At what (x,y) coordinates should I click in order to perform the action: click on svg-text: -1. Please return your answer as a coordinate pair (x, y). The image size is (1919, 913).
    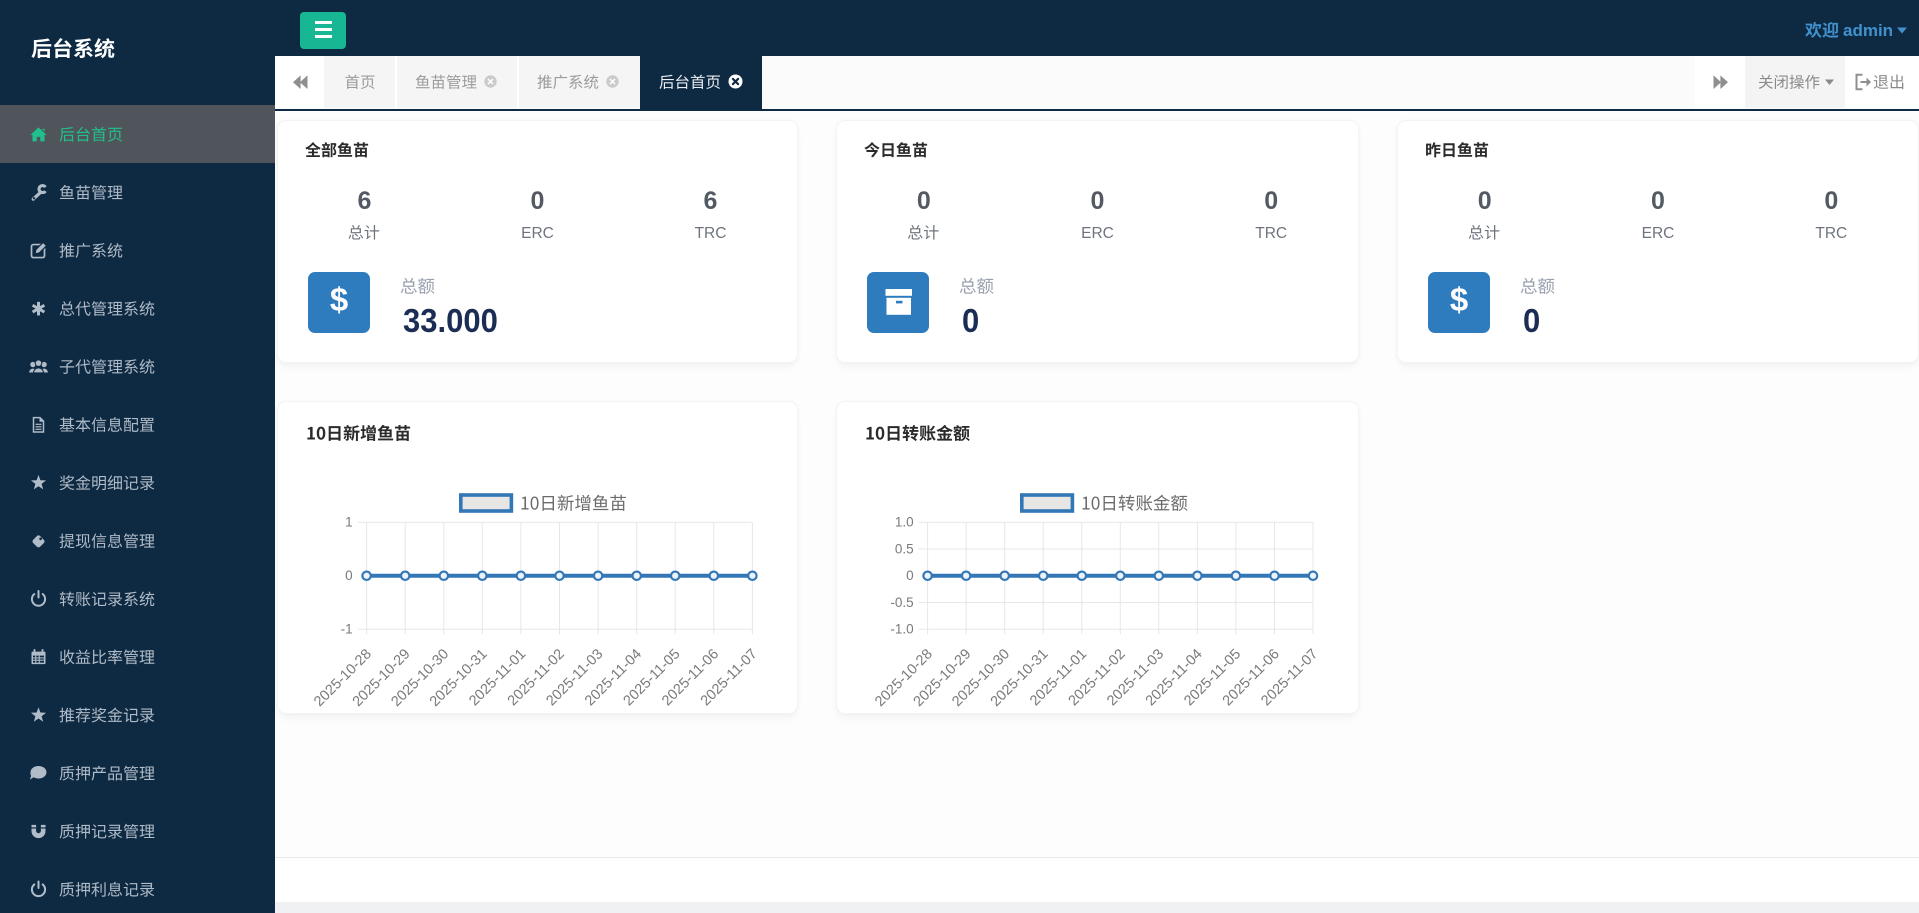
    Looking at the image, I should click on (347, 629).